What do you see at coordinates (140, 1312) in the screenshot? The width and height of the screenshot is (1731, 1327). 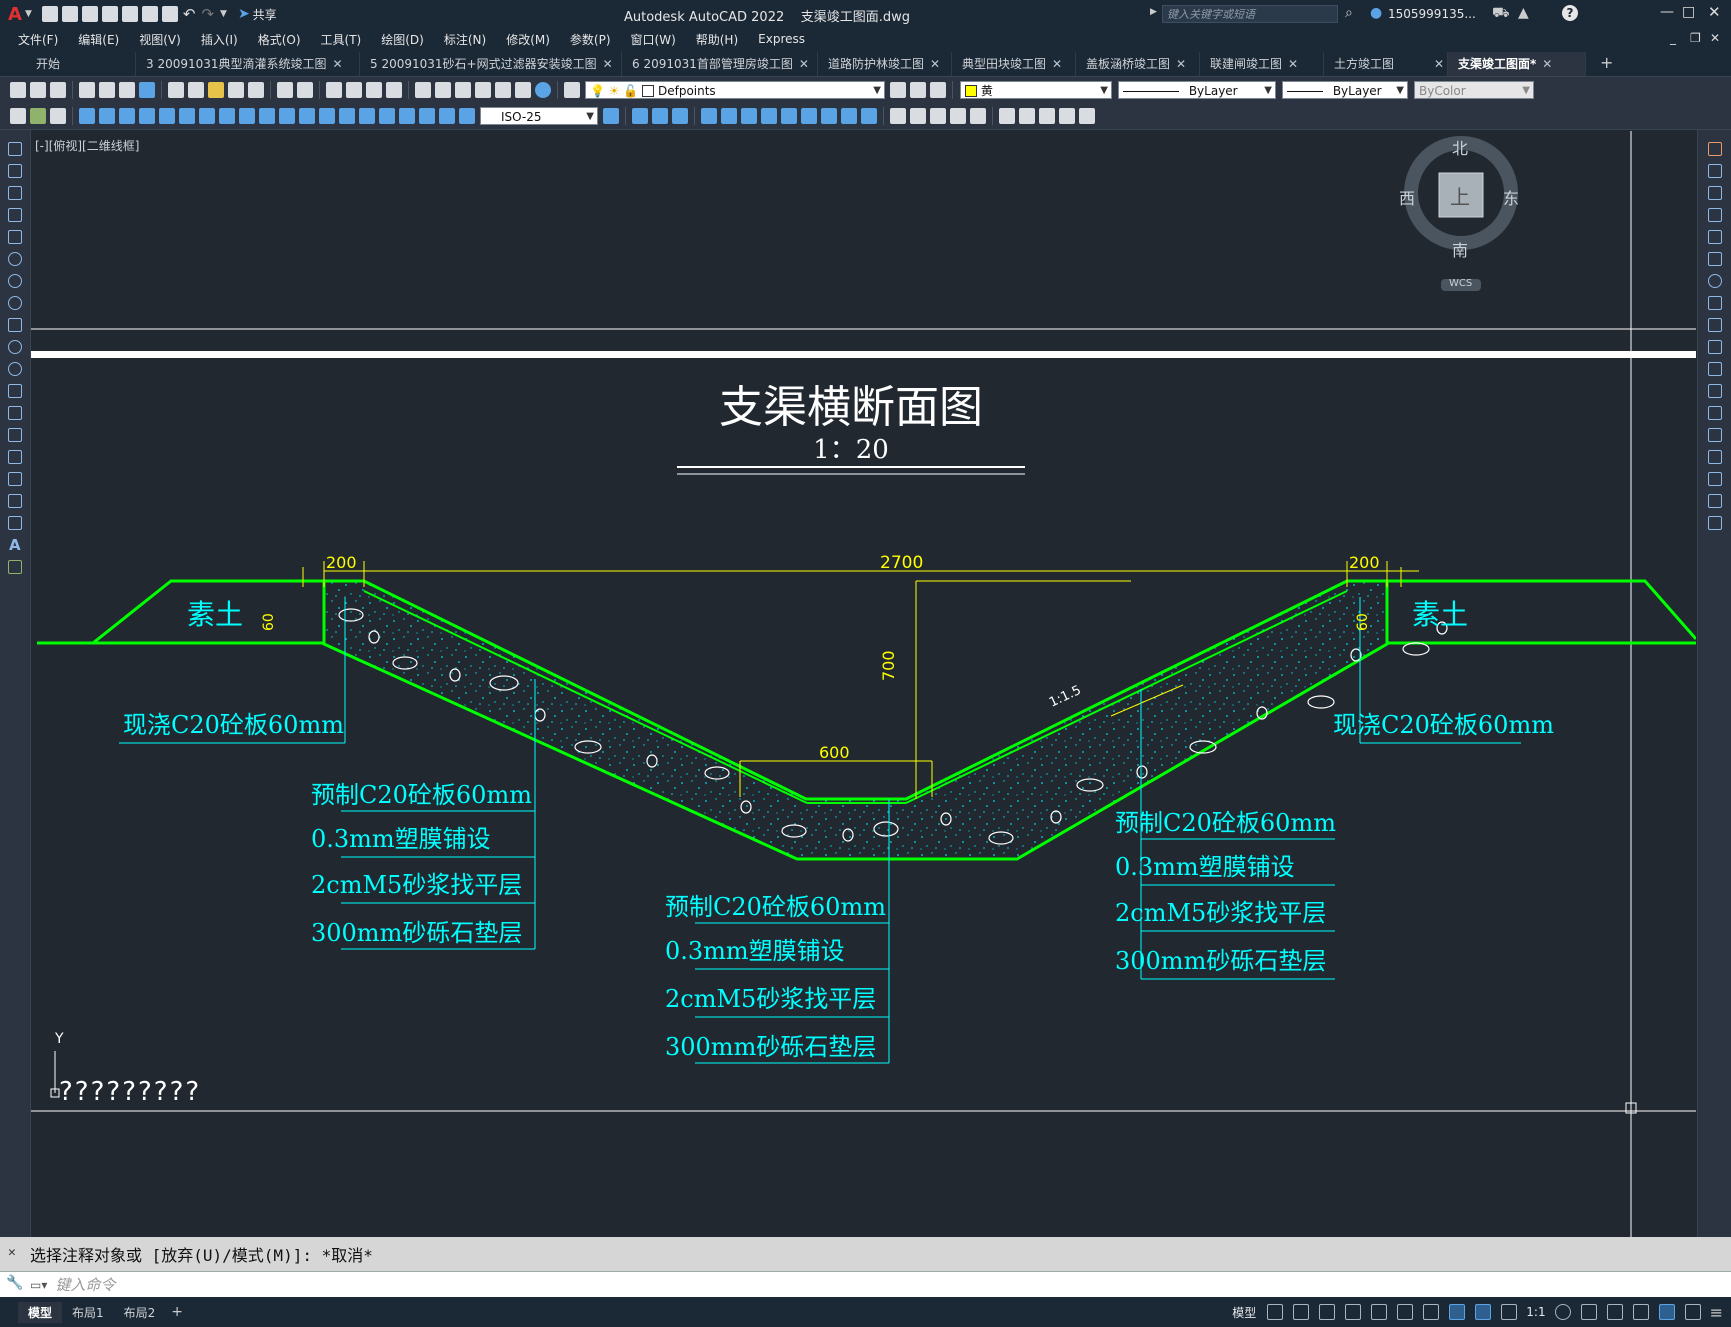 I see `layout-tab-2: 布局2` at bounding box center [140, 1312].